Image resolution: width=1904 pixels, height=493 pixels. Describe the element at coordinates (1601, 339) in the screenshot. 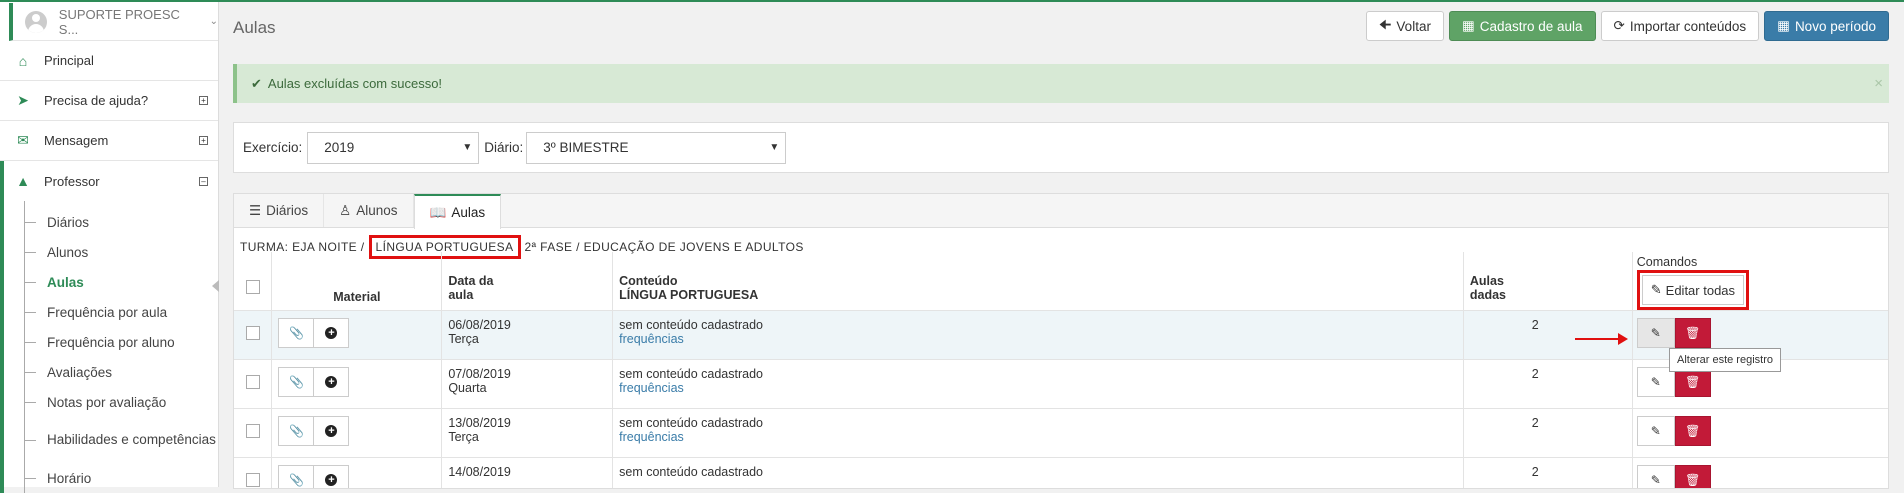

I see `annotation-arrow` at that location.